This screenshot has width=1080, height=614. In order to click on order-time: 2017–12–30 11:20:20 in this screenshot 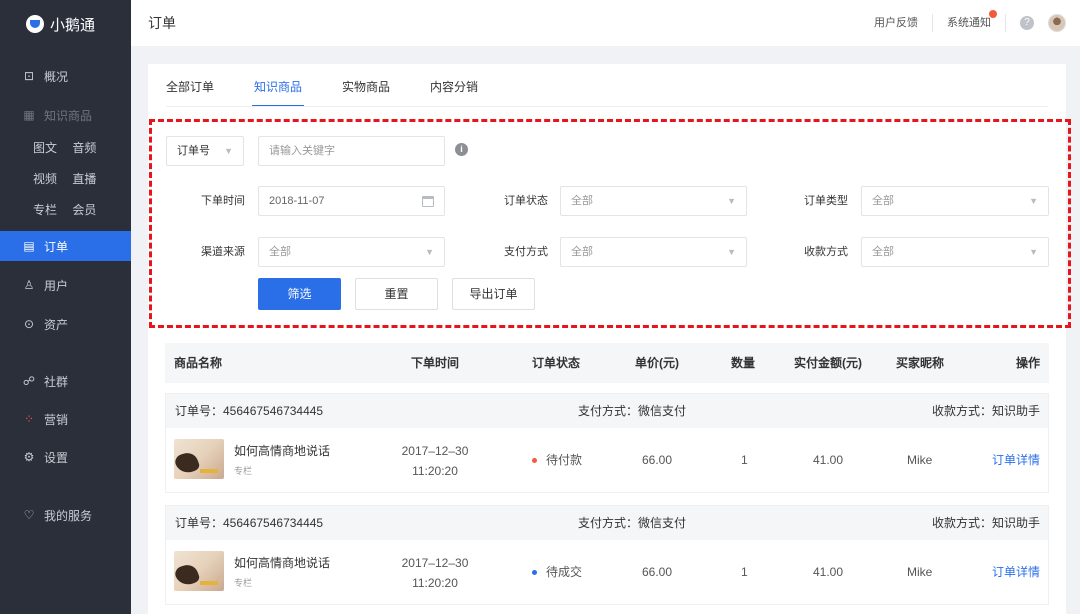, I will do `click(435, 573)`.